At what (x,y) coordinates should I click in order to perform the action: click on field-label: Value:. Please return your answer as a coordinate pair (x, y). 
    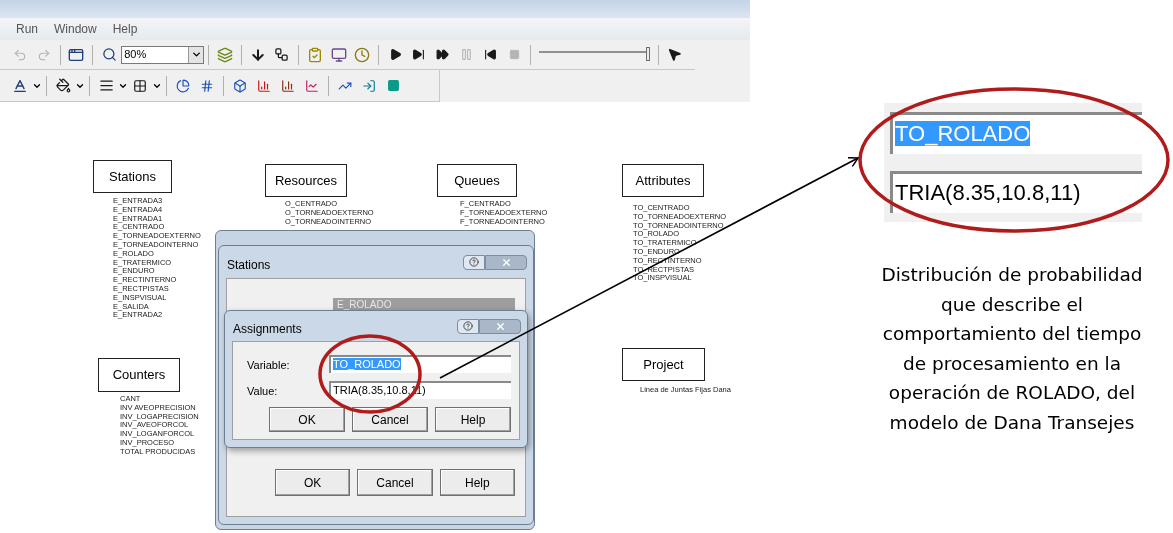
    Looking at the image, I should click on (262, 391).